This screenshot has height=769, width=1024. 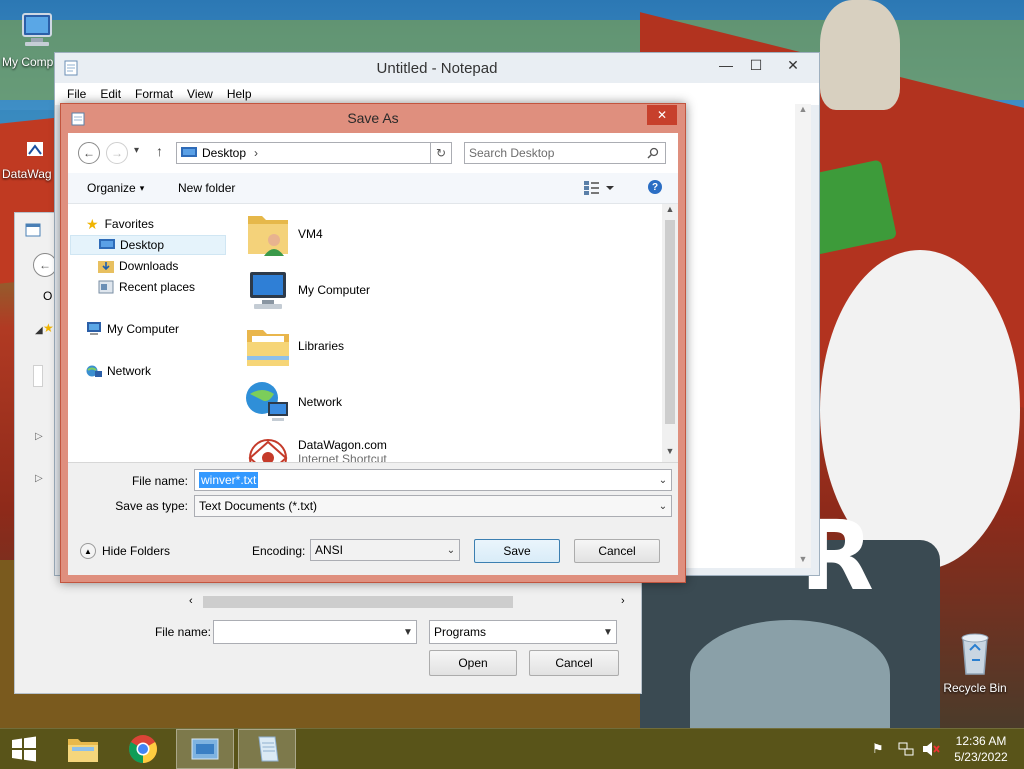 What do you see at coordinates (83, 749) in the screenshot?
I see `taskbar-file-explorer` at bounding box center [83, 749].